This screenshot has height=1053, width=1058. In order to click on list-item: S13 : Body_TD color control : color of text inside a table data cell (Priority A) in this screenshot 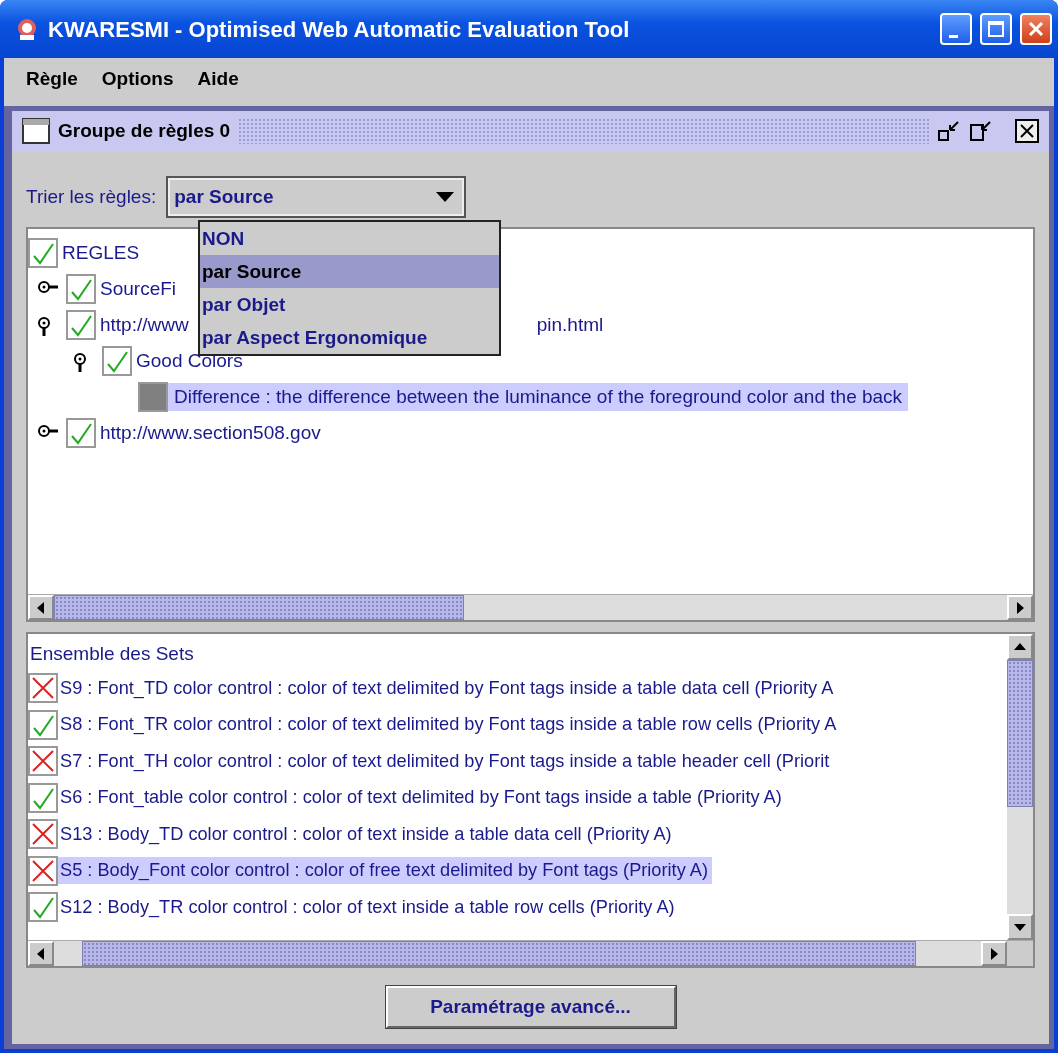, I will do `click(367, 834)`.